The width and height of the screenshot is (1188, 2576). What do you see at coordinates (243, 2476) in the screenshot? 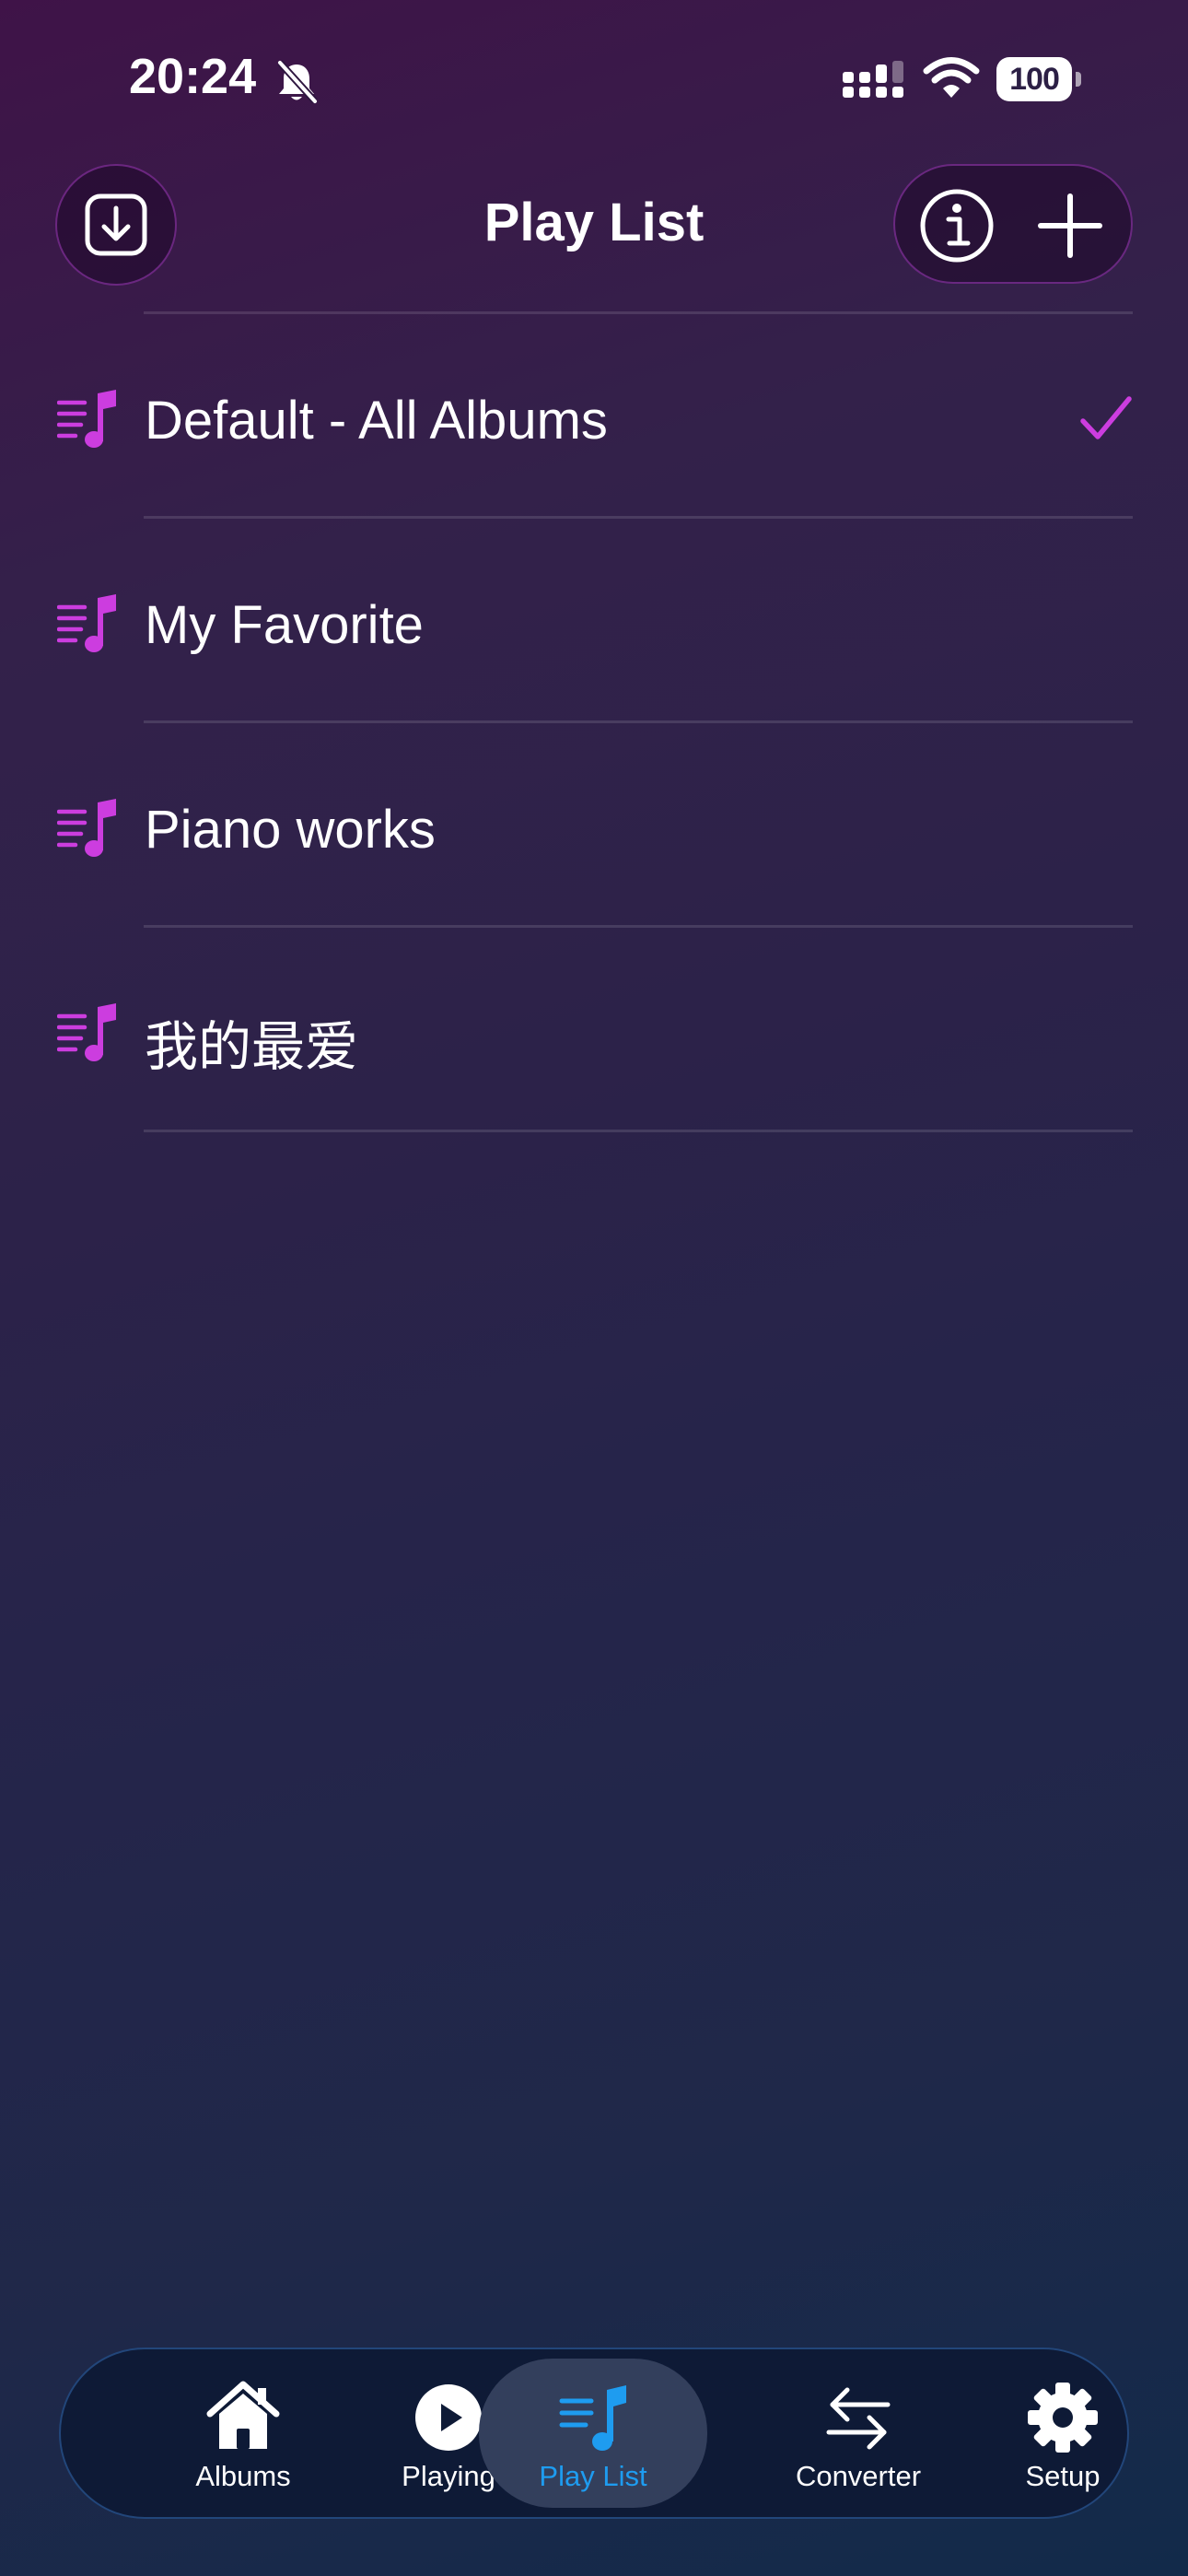
I see `tab-label: Albums` at bounding box center [243, 2476].